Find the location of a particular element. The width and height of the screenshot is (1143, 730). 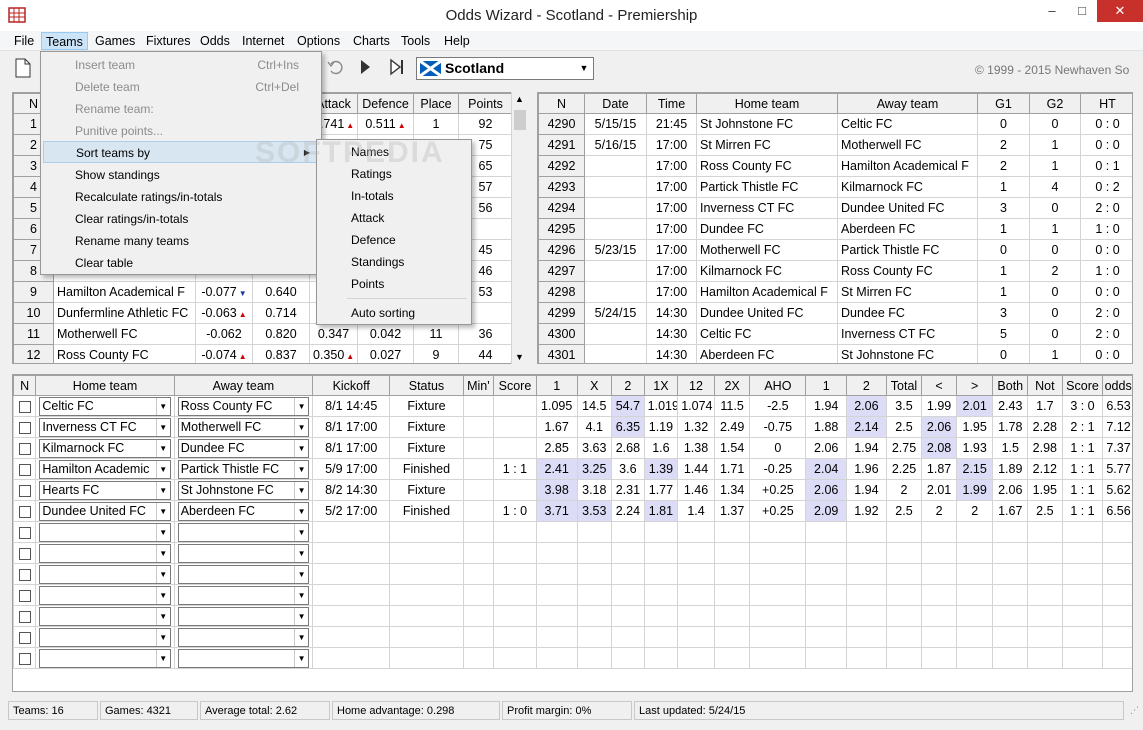

home-team-select: Celtic FC ▼ is located at coordinates (105, 406).